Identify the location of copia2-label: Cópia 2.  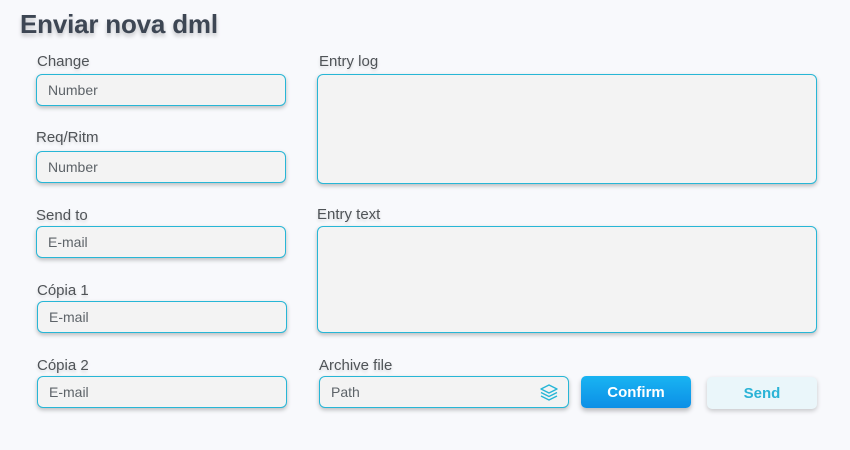
(63, 365).